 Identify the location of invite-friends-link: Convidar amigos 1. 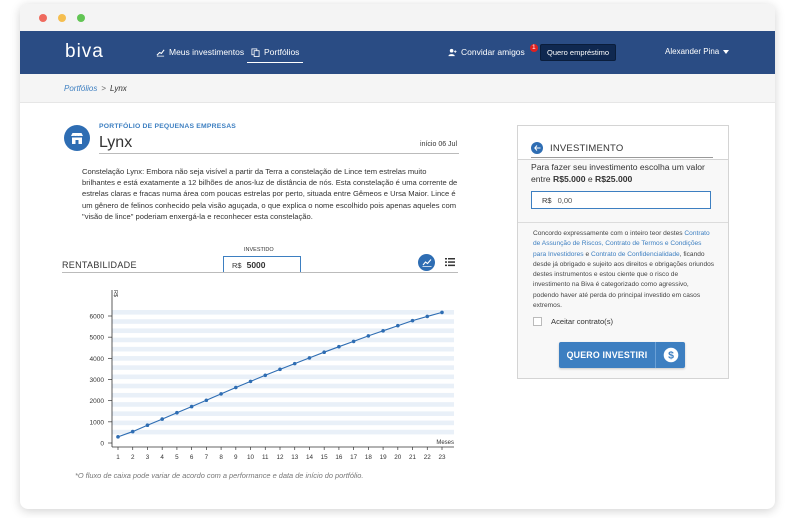
(493, 50).